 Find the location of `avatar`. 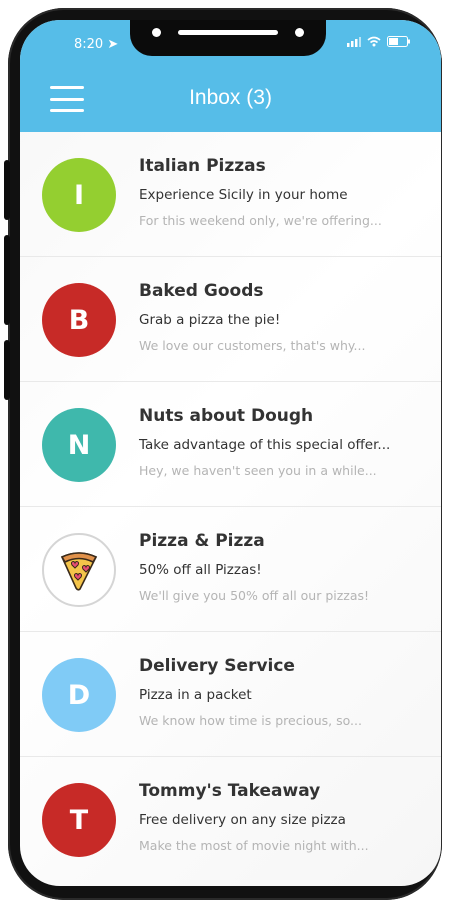

avatar is located at coordinates (79, 570).